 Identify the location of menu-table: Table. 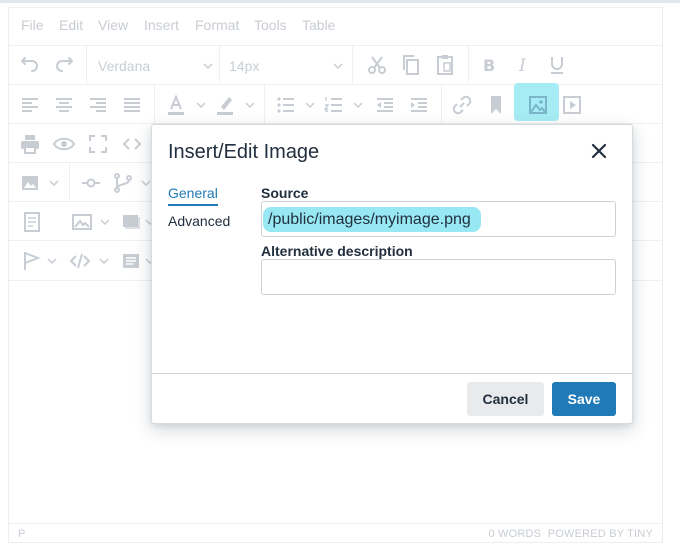
(318, 25).